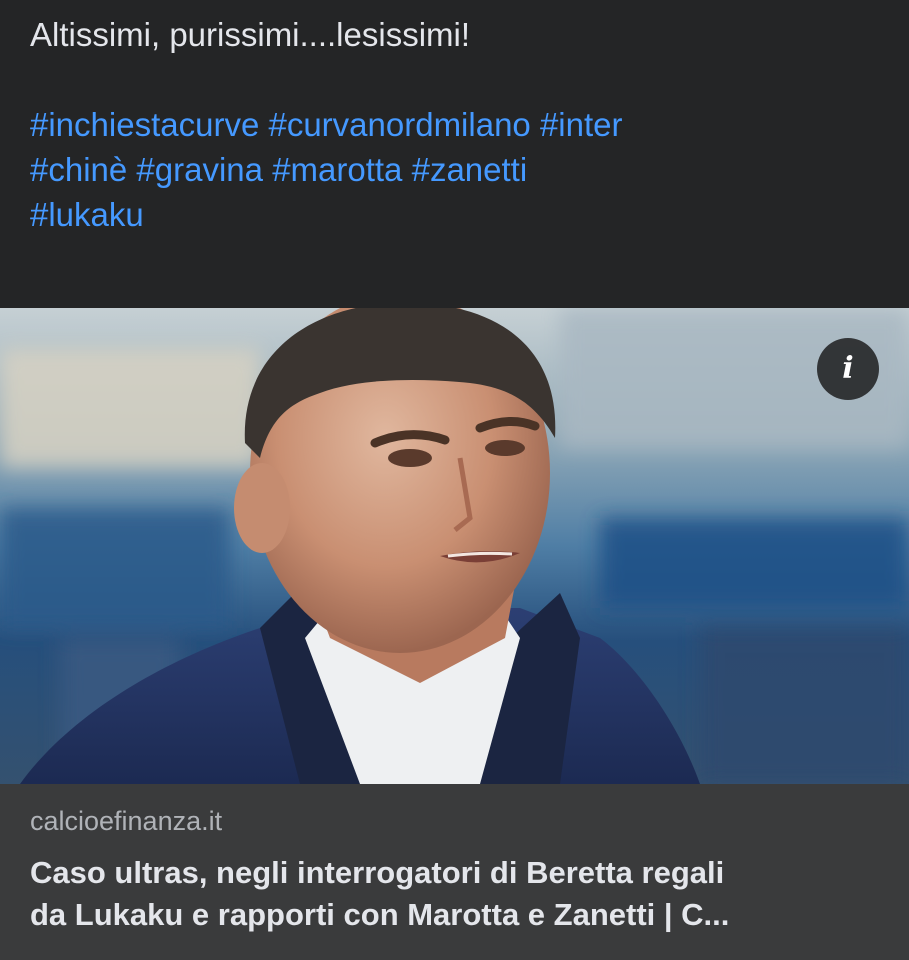  I want to click on hashtag-marotta: #marotta, so click(337, 169).